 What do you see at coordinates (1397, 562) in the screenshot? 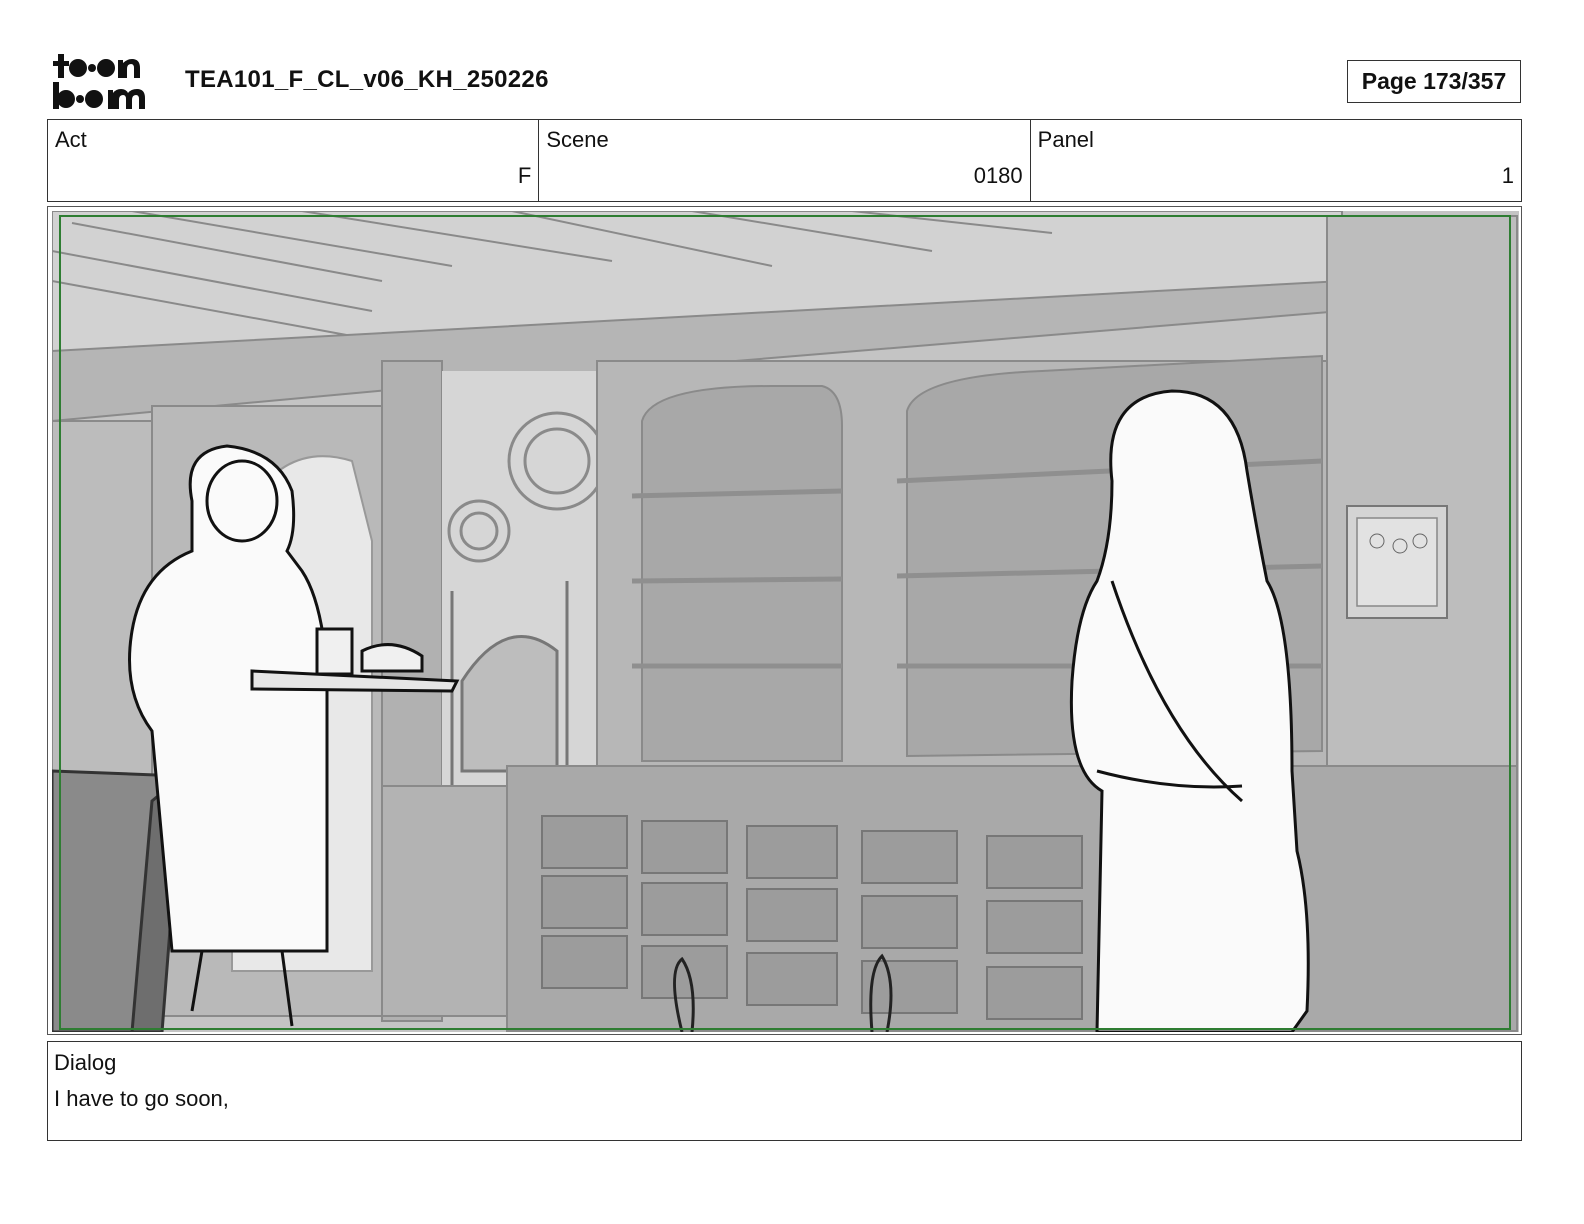
I see `framed-picture` at bounding box center [1397, 562].